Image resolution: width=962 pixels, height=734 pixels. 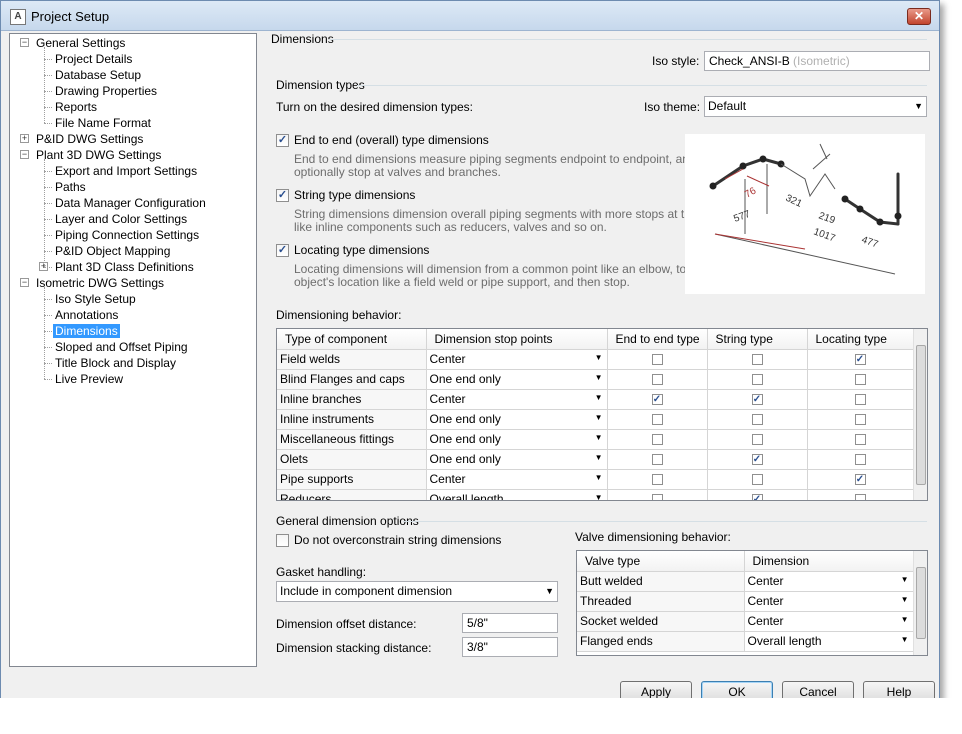 I want to click on locating-checkbox-cell, so click(x=860, y=439).